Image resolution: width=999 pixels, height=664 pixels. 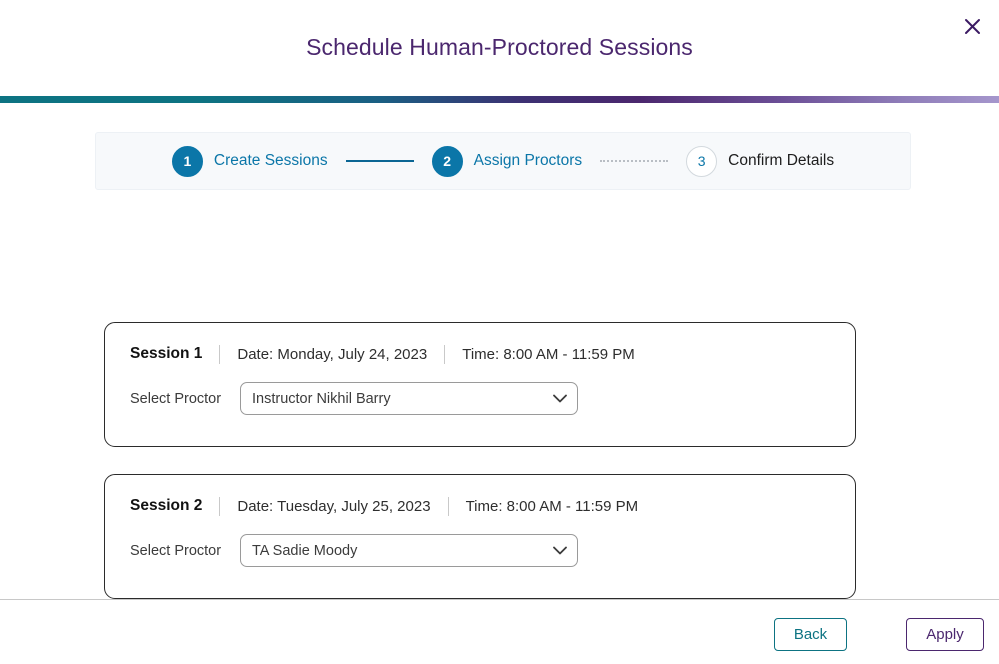 I want to click on stepper-step-assign-proctors: 2 Assign Proctors, so click(x=507, y=161).